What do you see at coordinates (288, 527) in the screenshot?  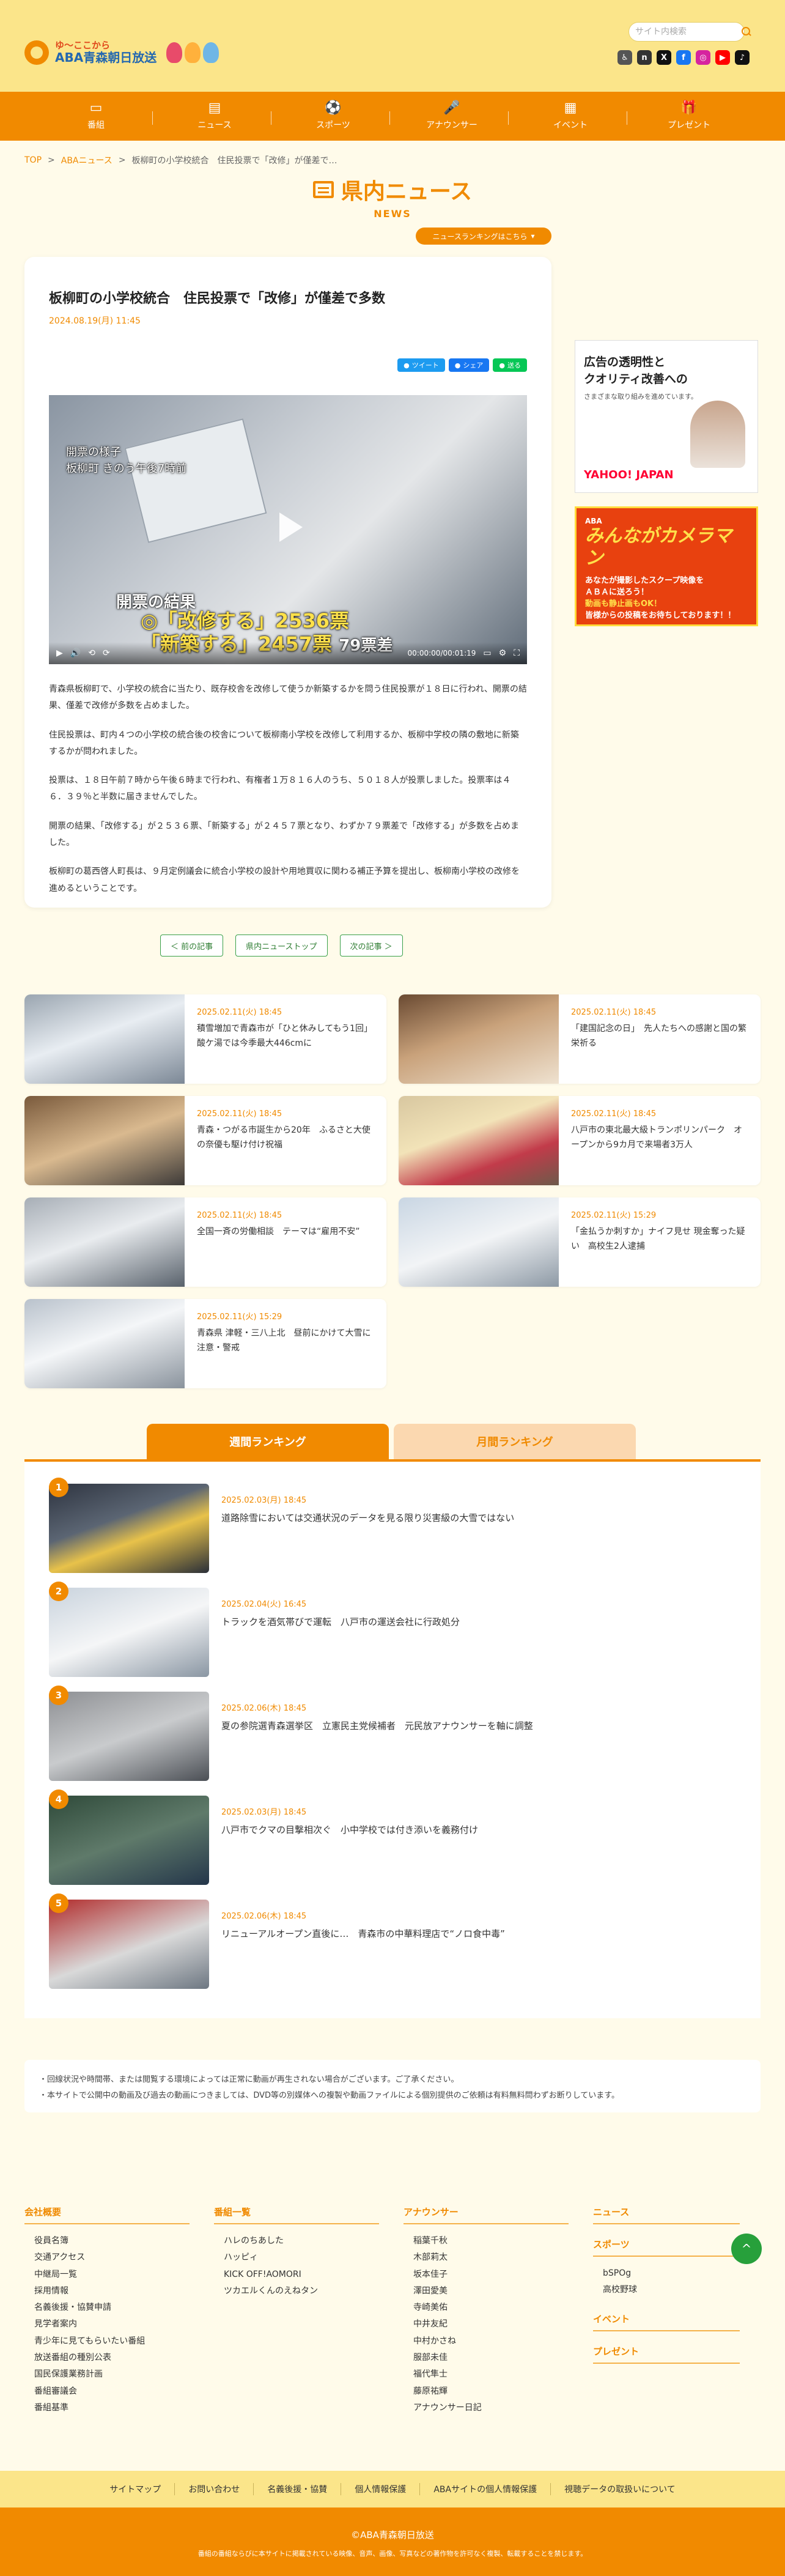 I see `play-icon` at bounding box center [288, 527].